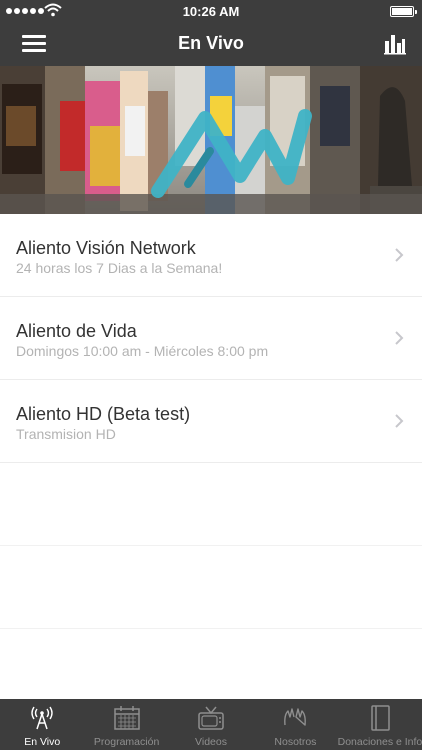 This screenshot has height=750, width=422. Describe the element at coordinates (76, 331) in the screenshot. I see `channel-title: Aliento de Vida` at that location.